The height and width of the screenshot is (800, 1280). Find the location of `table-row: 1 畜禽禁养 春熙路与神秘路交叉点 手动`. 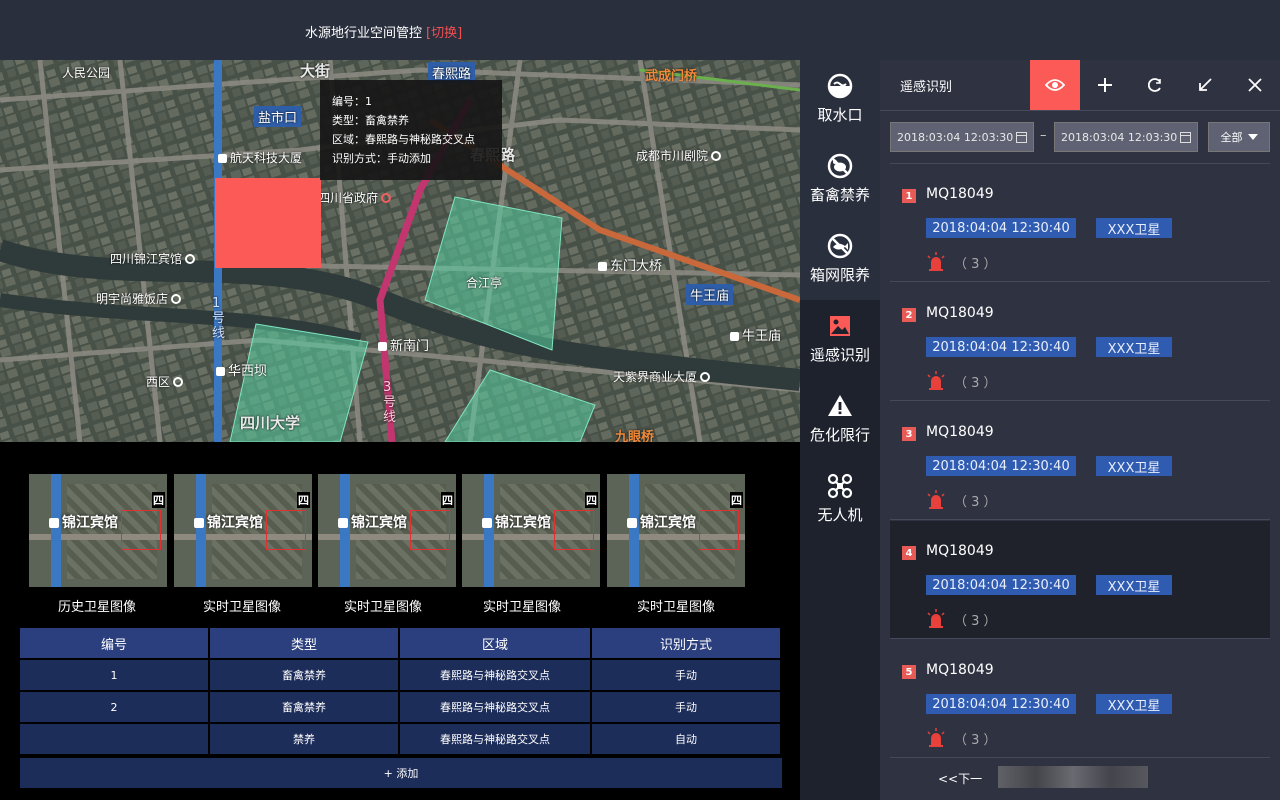

table-row: 1 畜禽禁养 春熙路与神秘路交叉点 手动 is located at coordinates (401, 676).